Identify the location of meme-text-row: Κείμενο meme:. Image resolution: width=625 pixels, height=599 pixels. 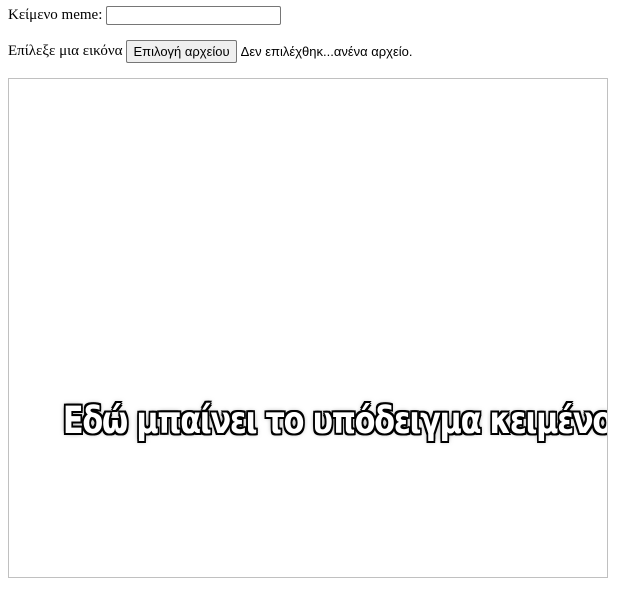
(145, 15).